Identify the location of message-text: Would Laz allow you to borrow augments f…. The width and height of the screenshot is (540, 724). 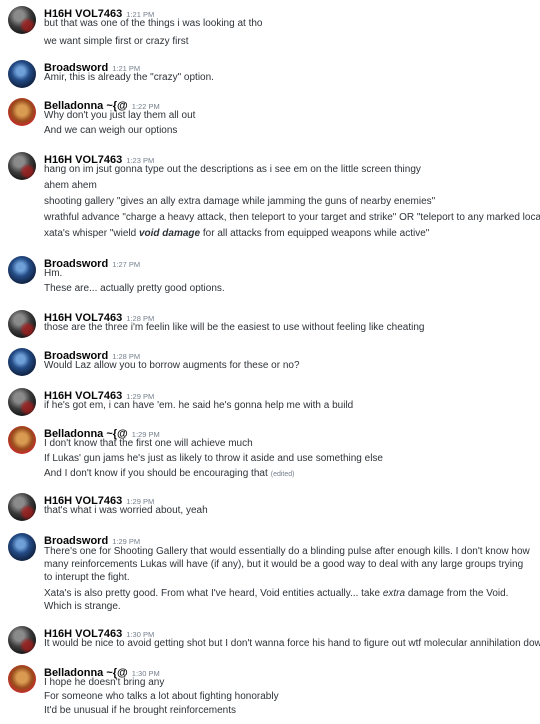
(172, 365).